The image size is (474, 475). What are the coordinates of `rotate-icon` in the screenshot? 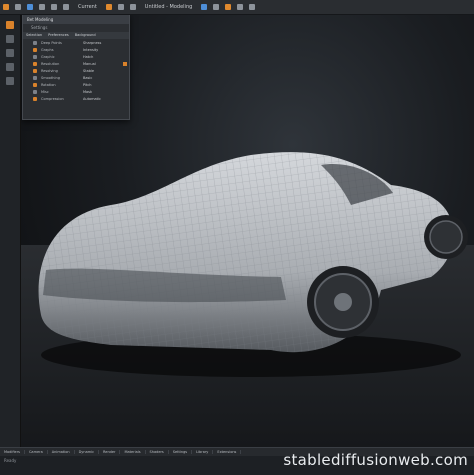 It's located at (54, 7).